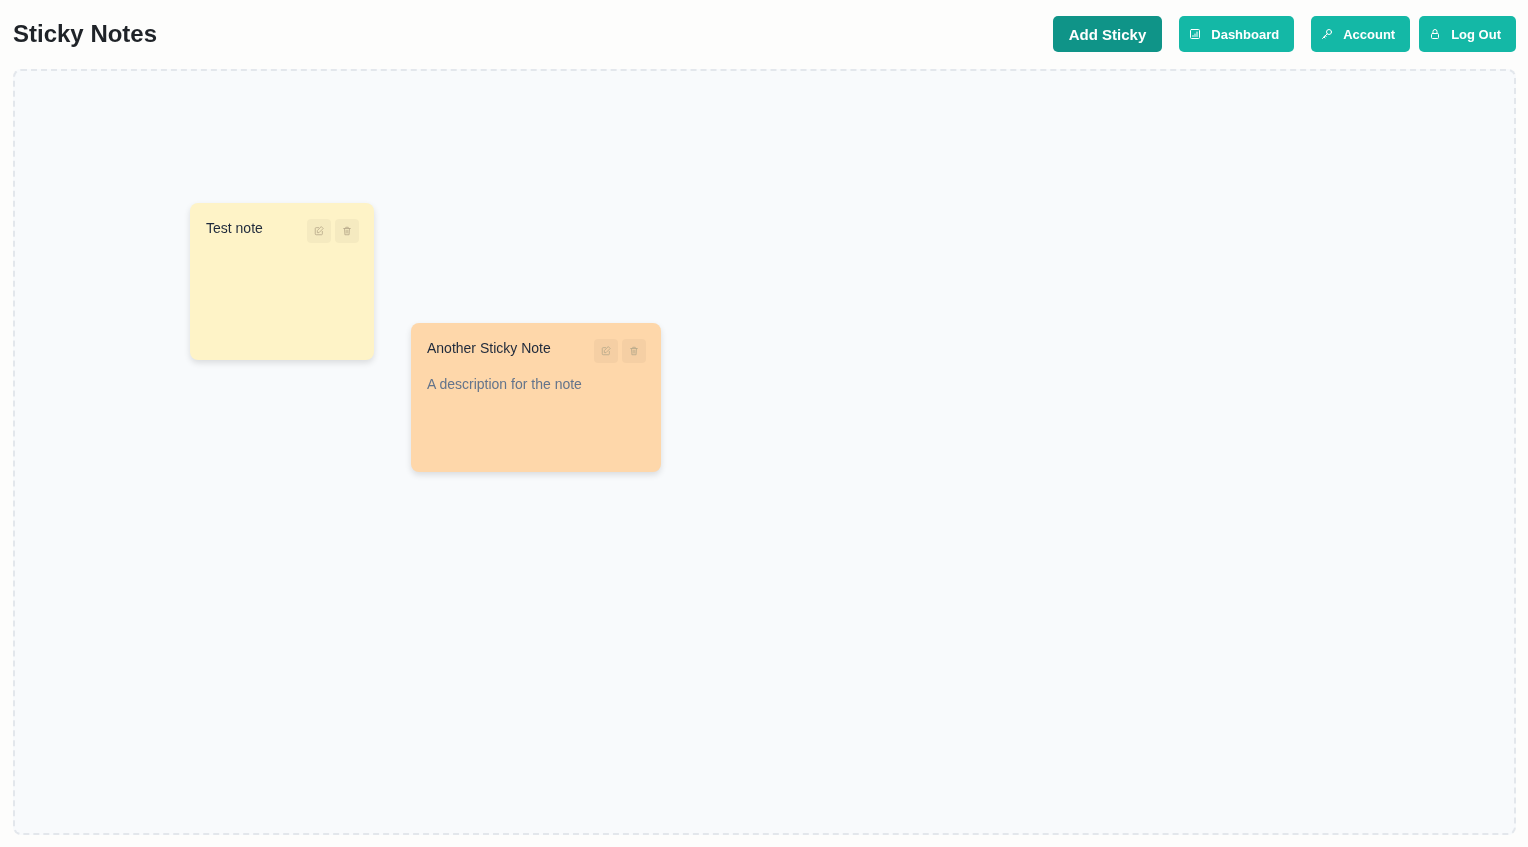 The height and width of the screenshot is (847, 1528). Describe the element at coordinates (1237, 34) in the screenshot. I see `nav-button: Dashboard` at that location.